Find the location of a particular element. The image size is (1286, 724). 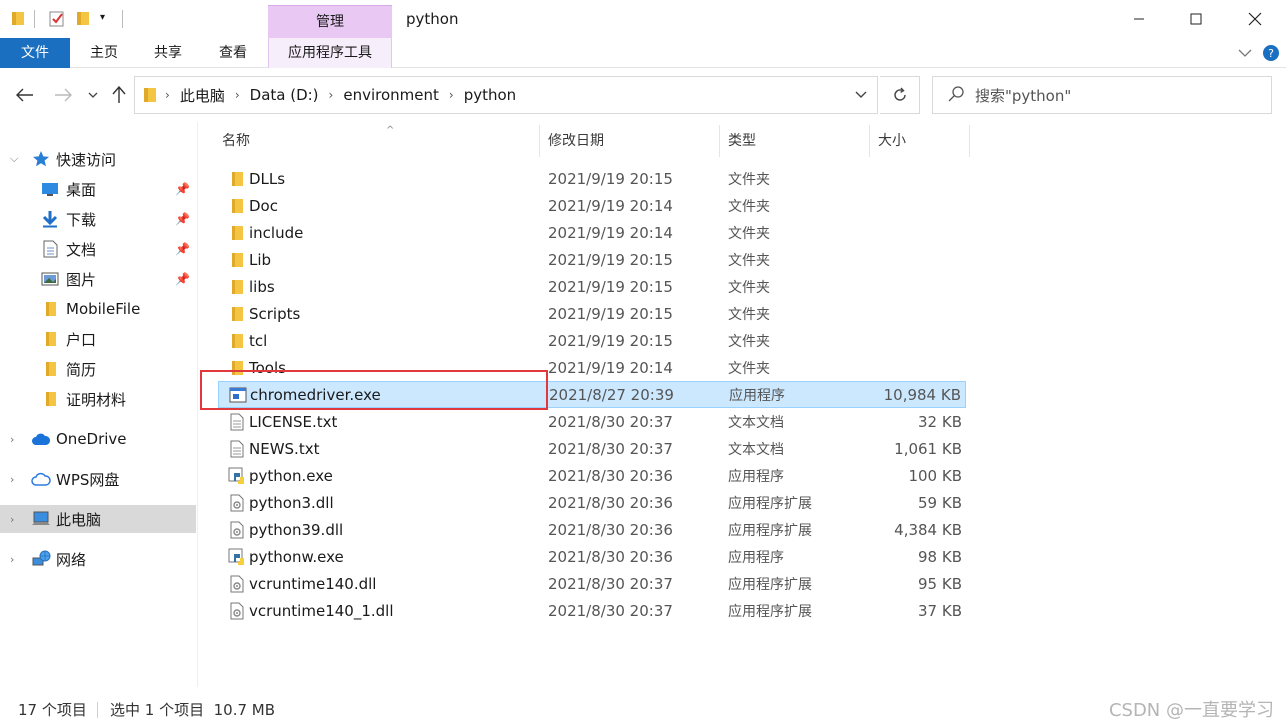

nav-item-label: 图片 is located at coordinates (81, 279).